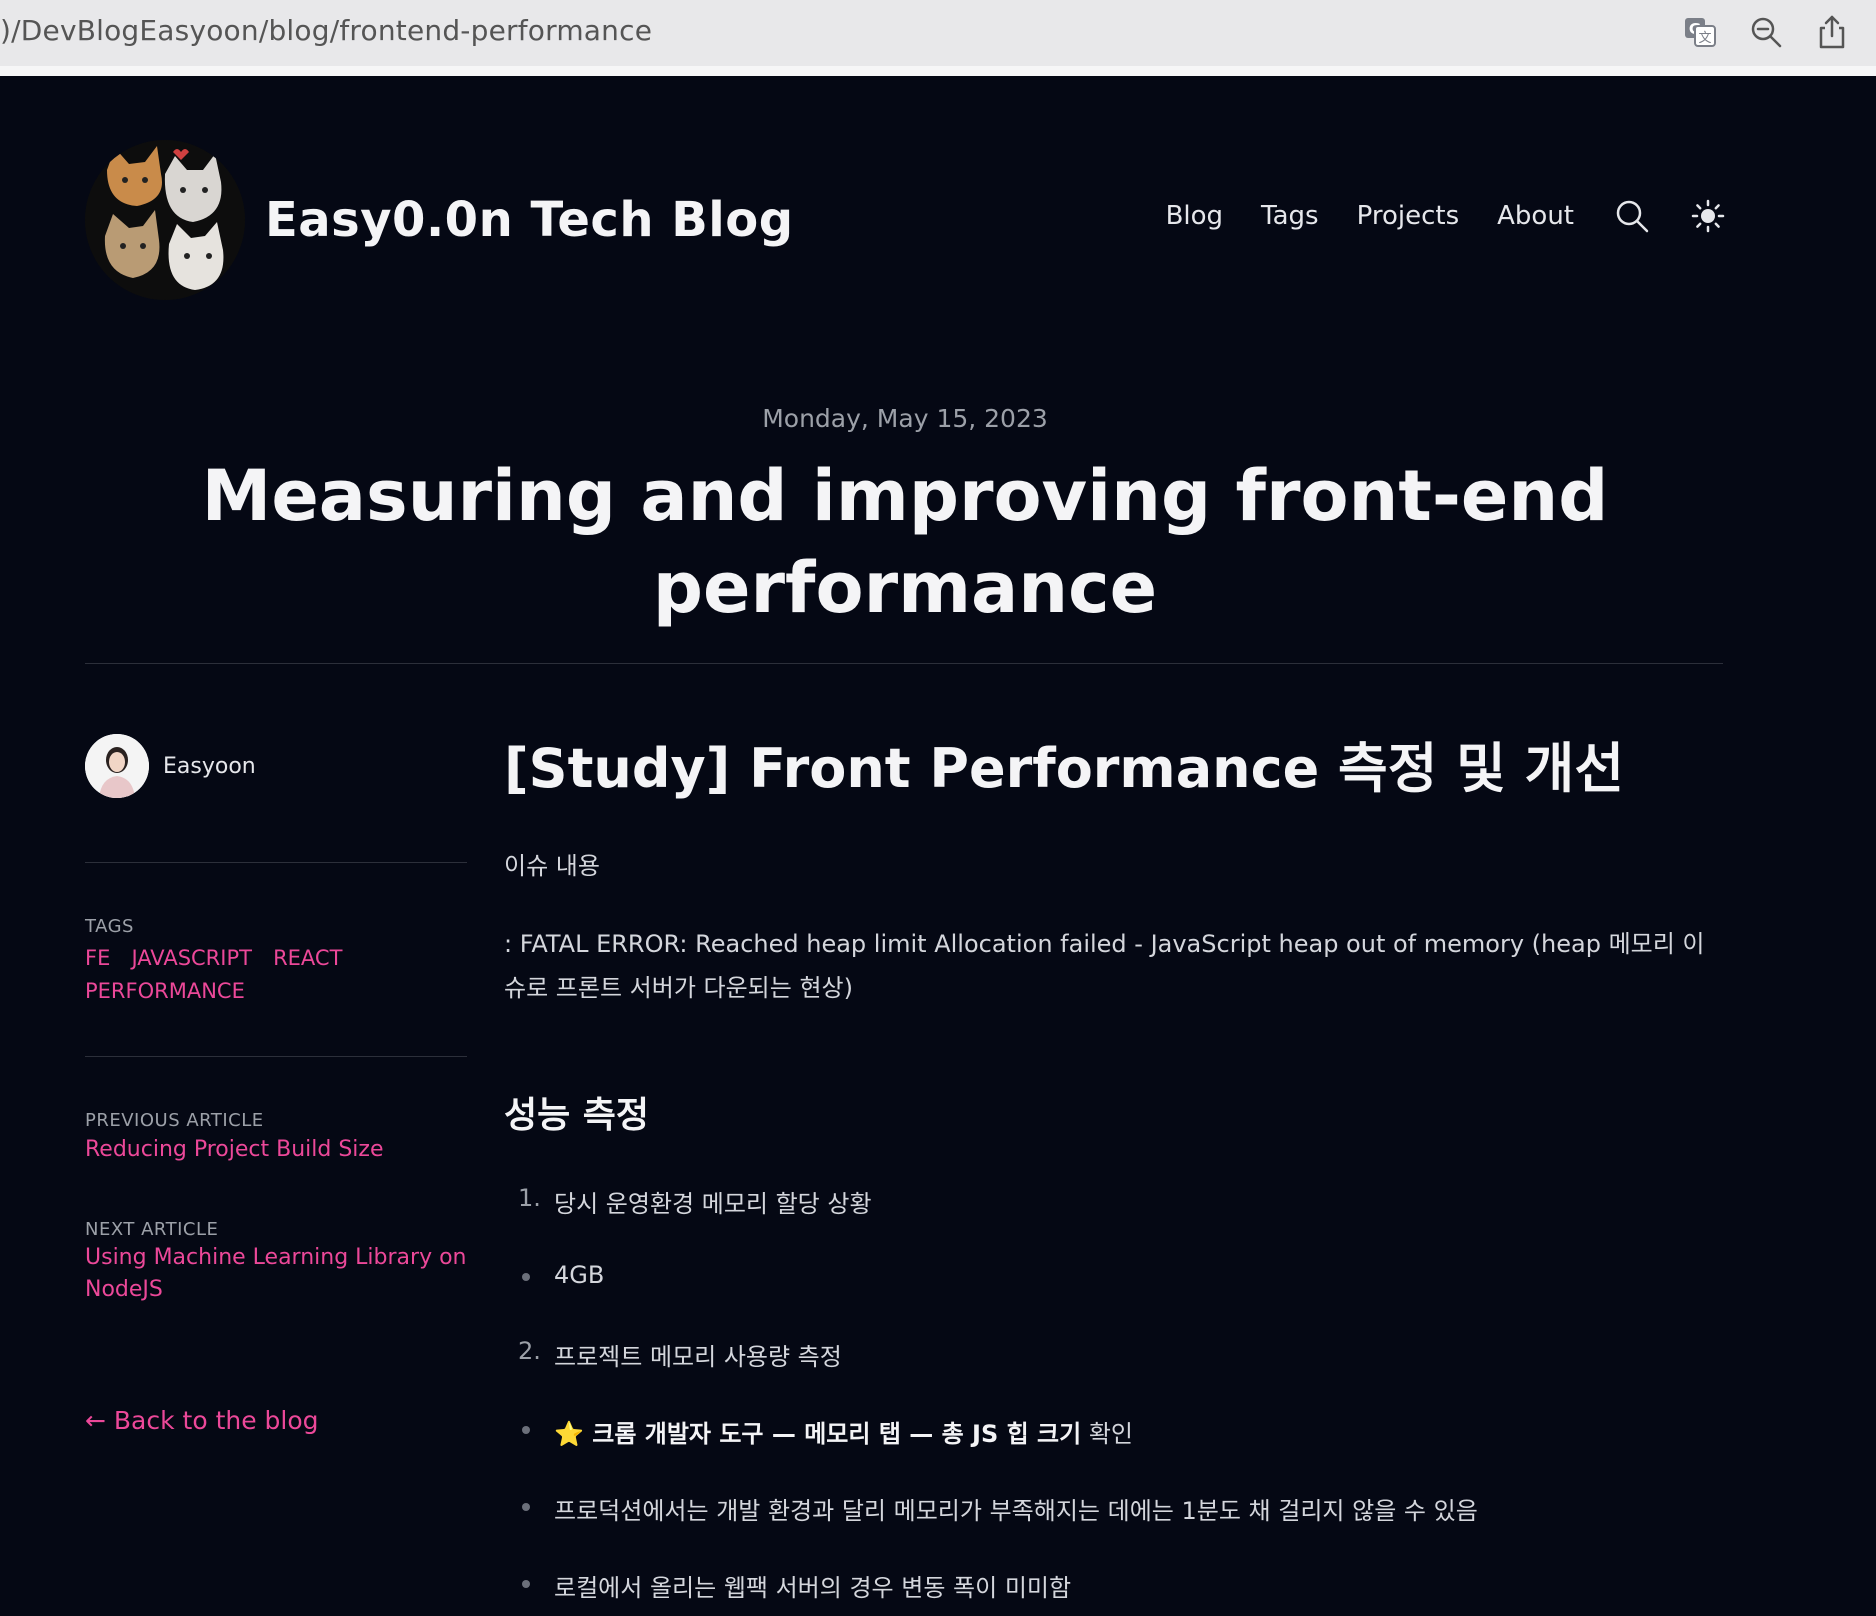  I want to click on nav-about: About, so click(1535, 216).